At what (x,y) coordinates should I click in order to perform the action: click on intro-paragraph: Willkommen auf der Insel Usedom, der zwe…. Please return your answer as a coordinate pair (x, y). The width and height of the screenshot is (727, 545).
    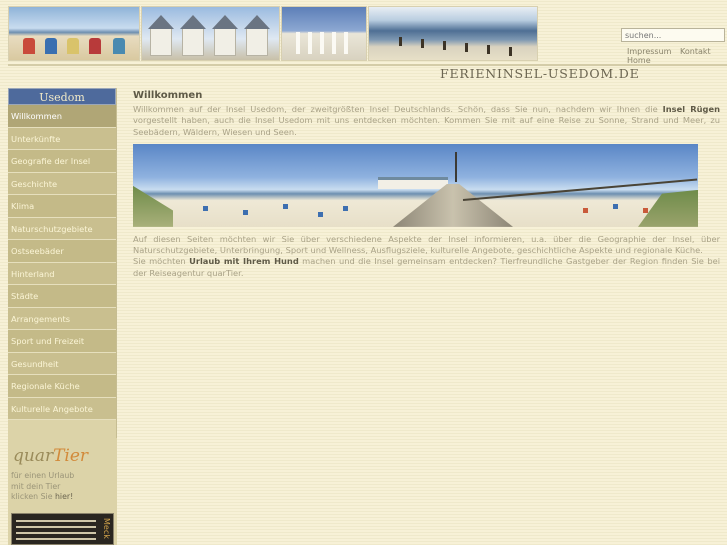
    Looking at the image, I should click on (426, 121).